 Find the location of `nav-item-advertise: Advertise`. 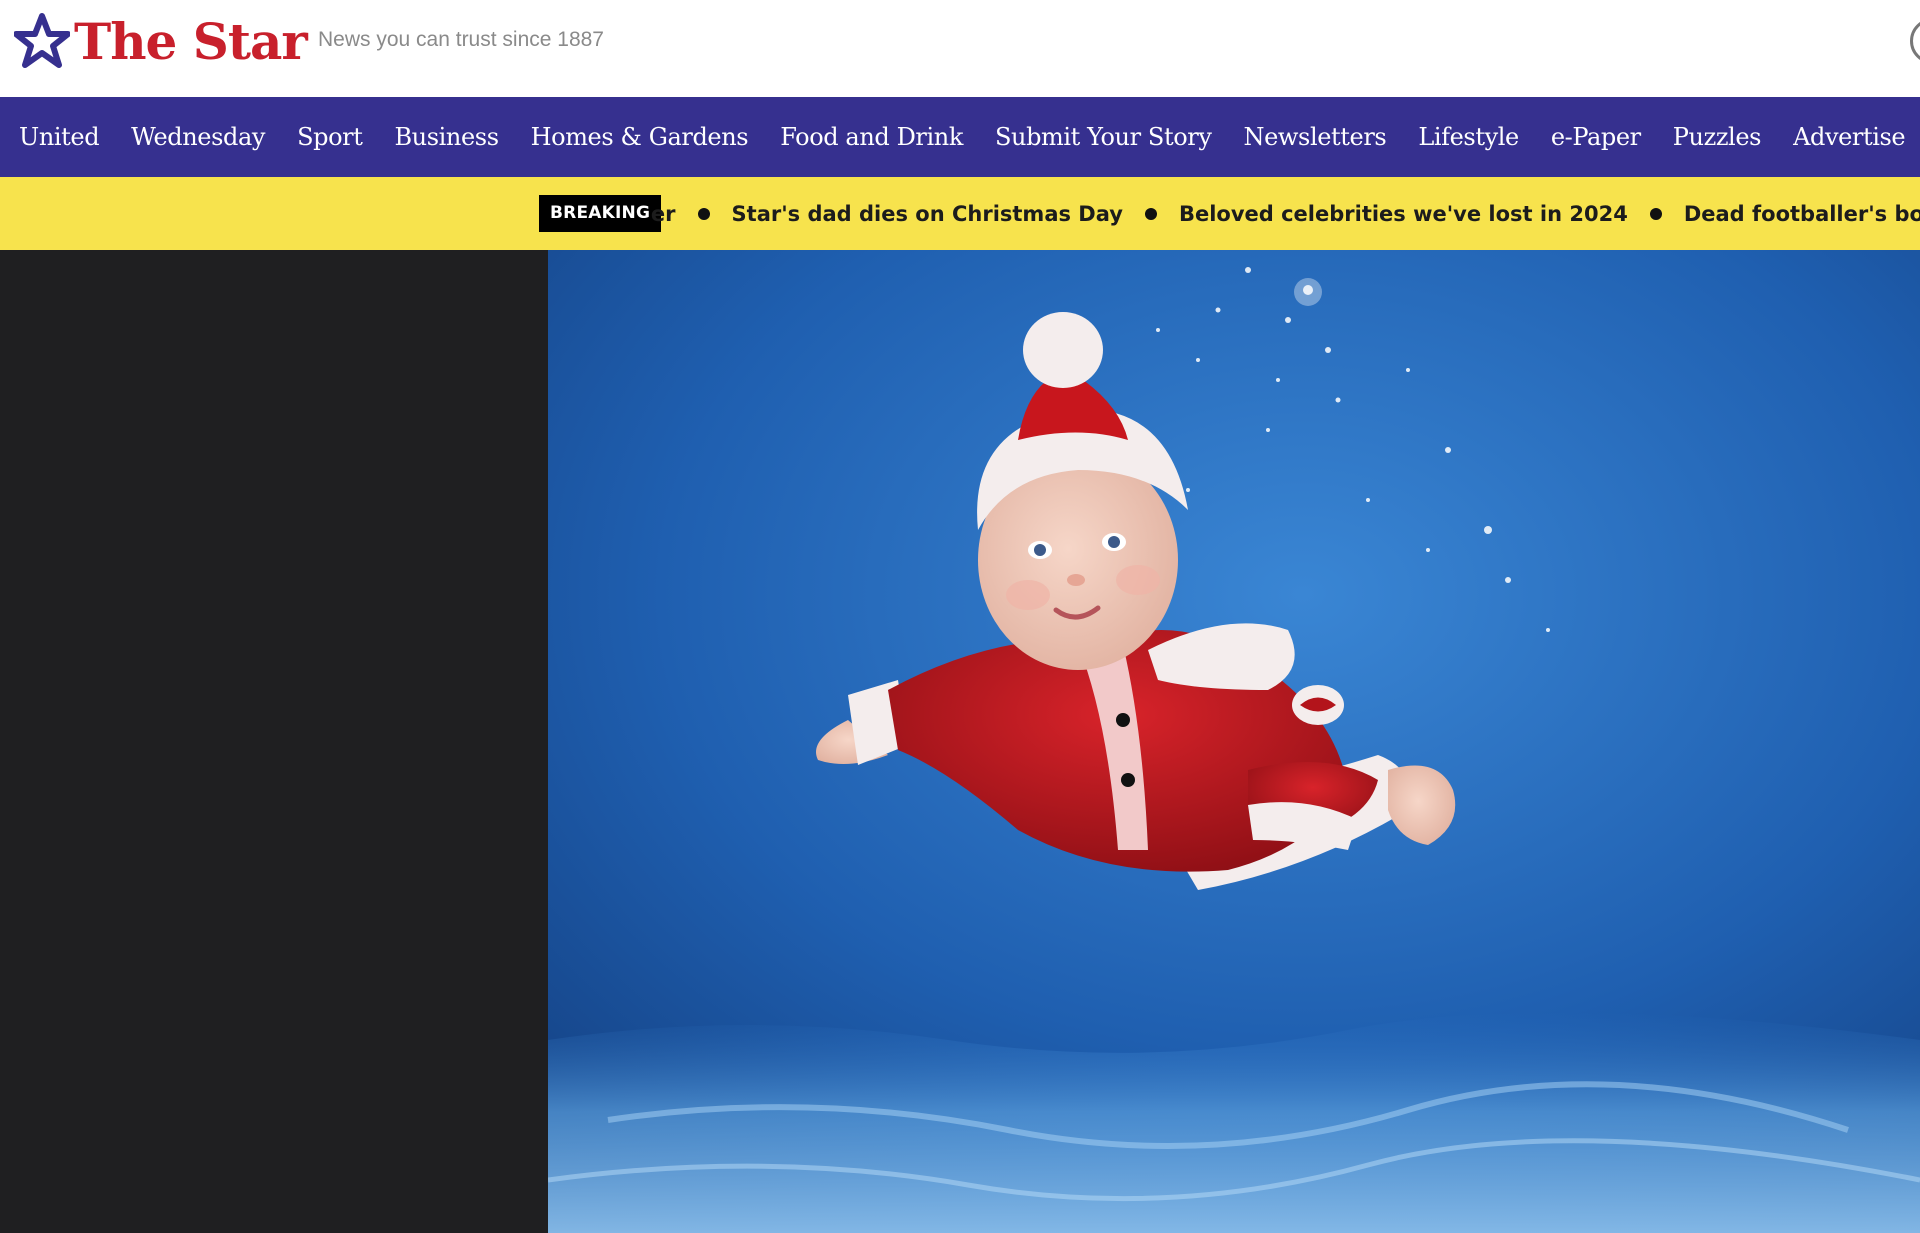

nav-item-advertise: Advertise is located at coordinates (1849, 137).